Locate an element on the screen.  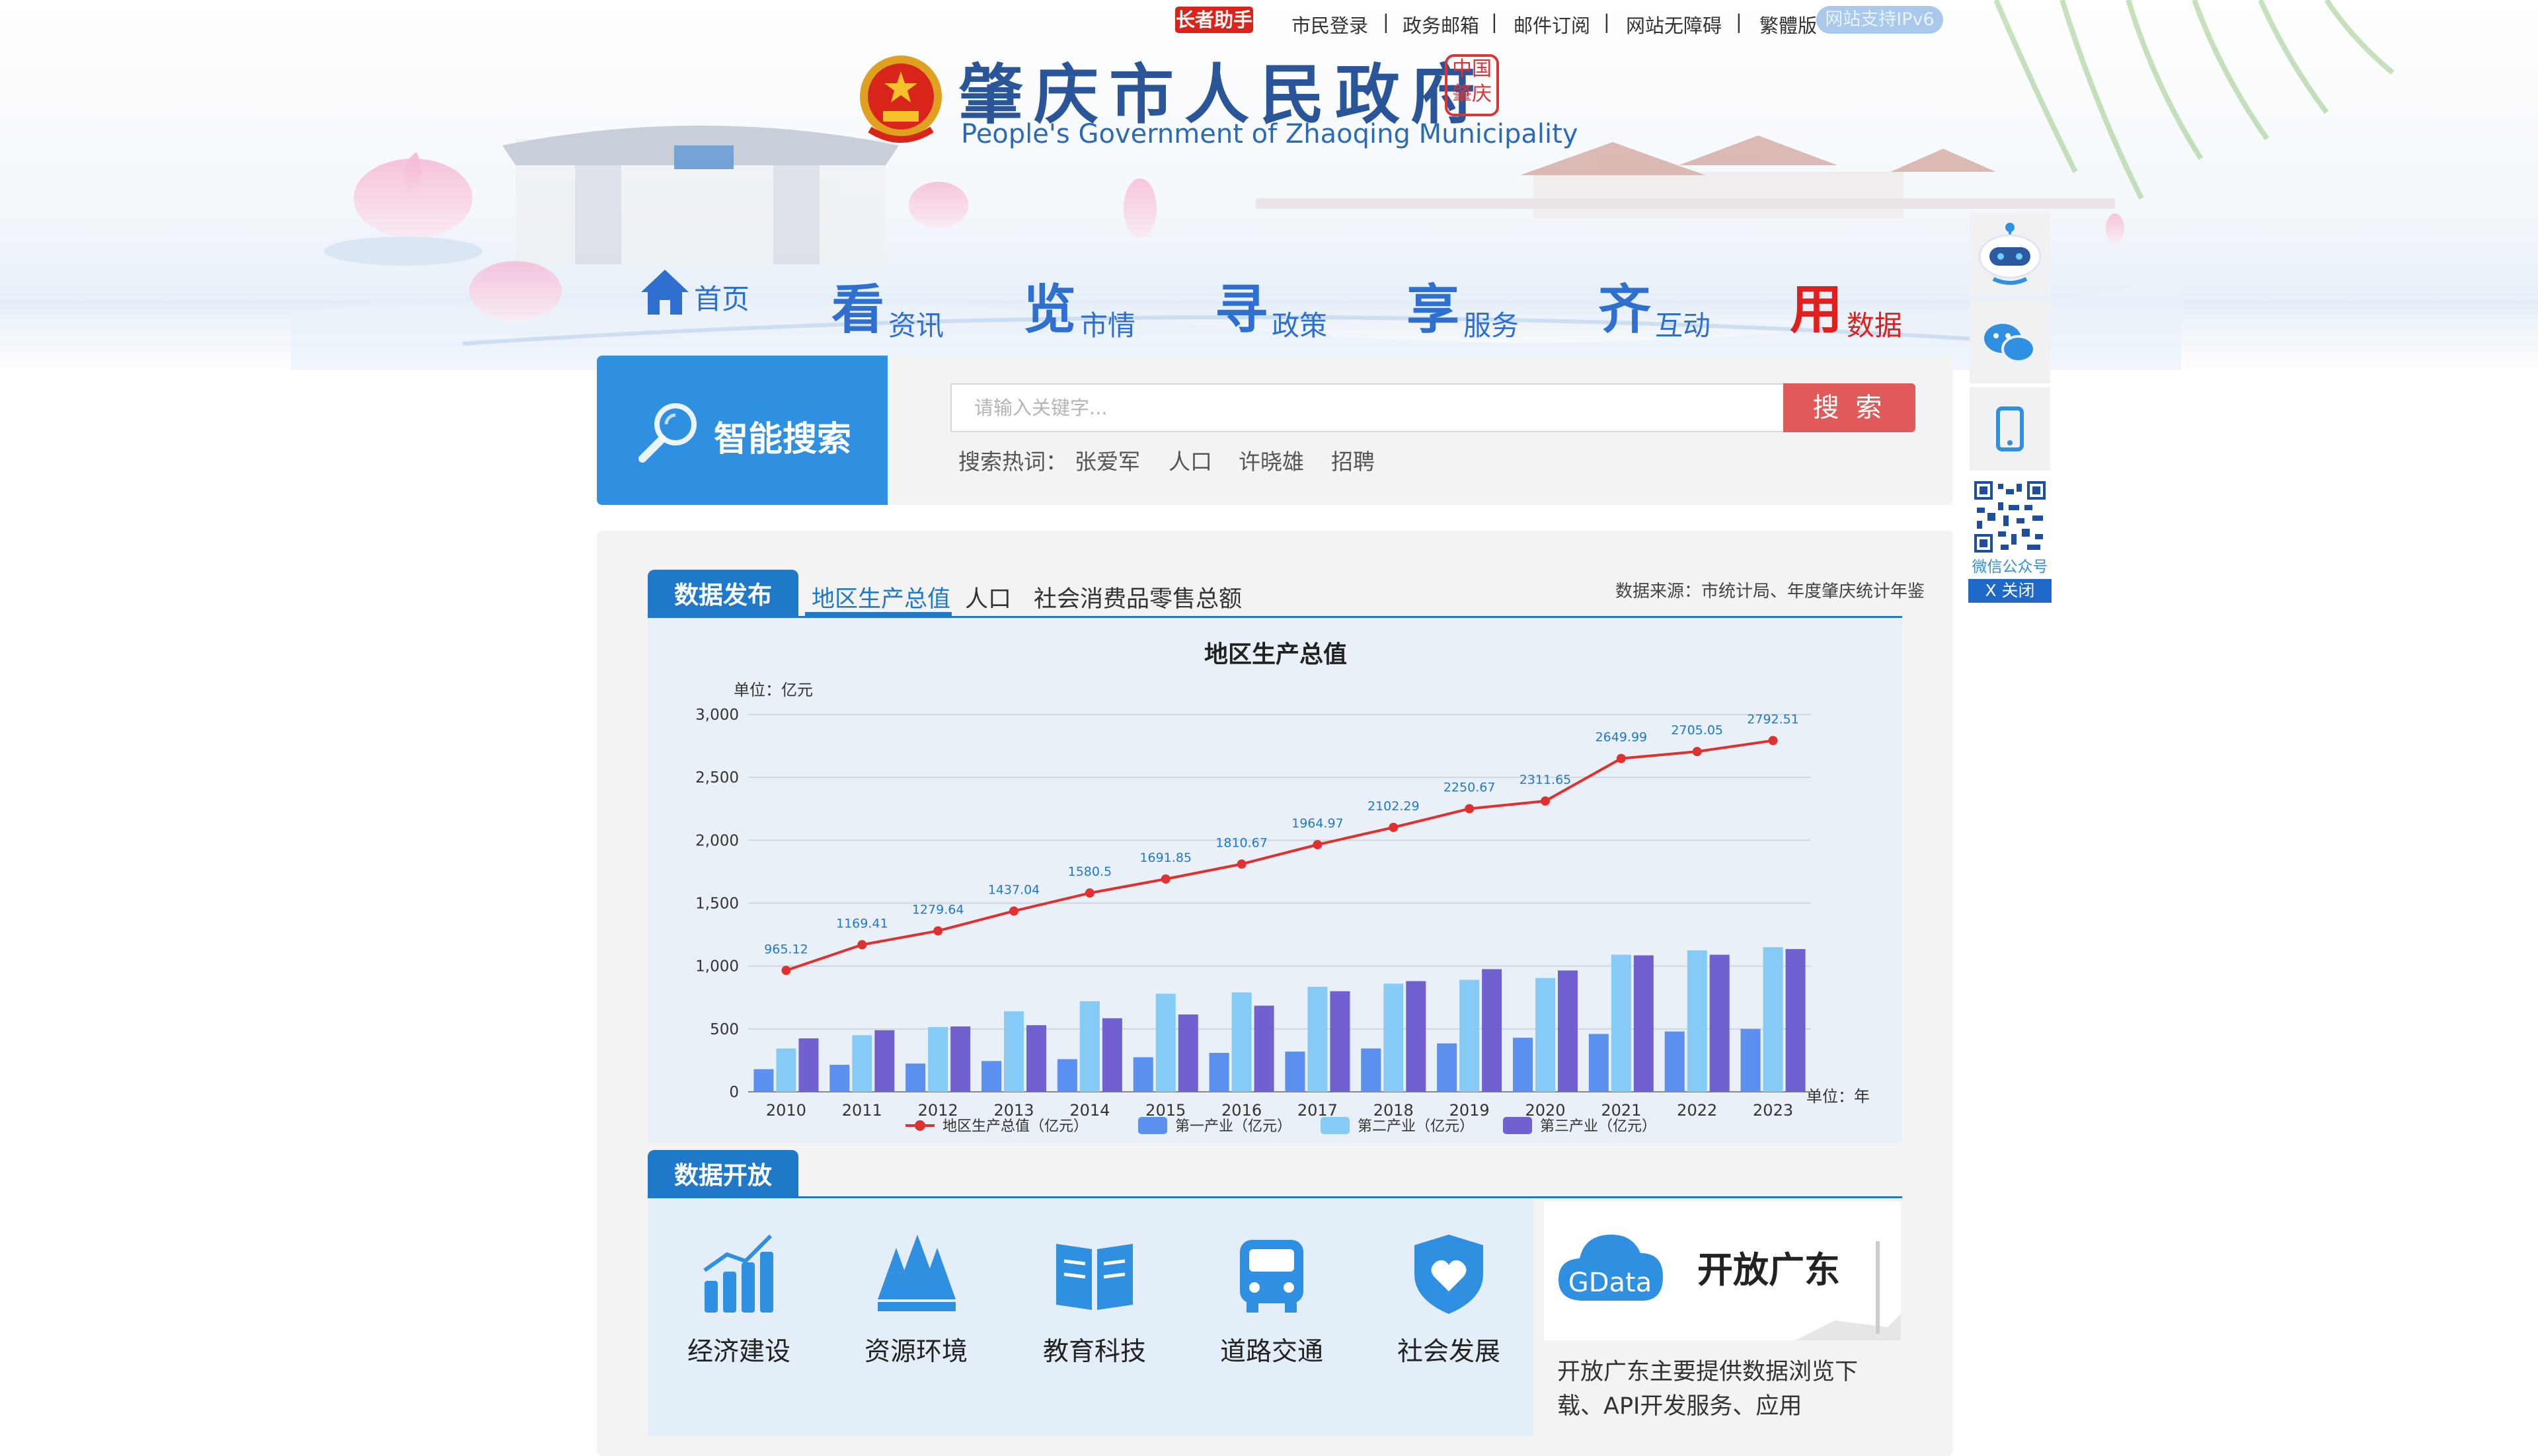
data-label: 2250.67 is located at coordinates (1469, 788).